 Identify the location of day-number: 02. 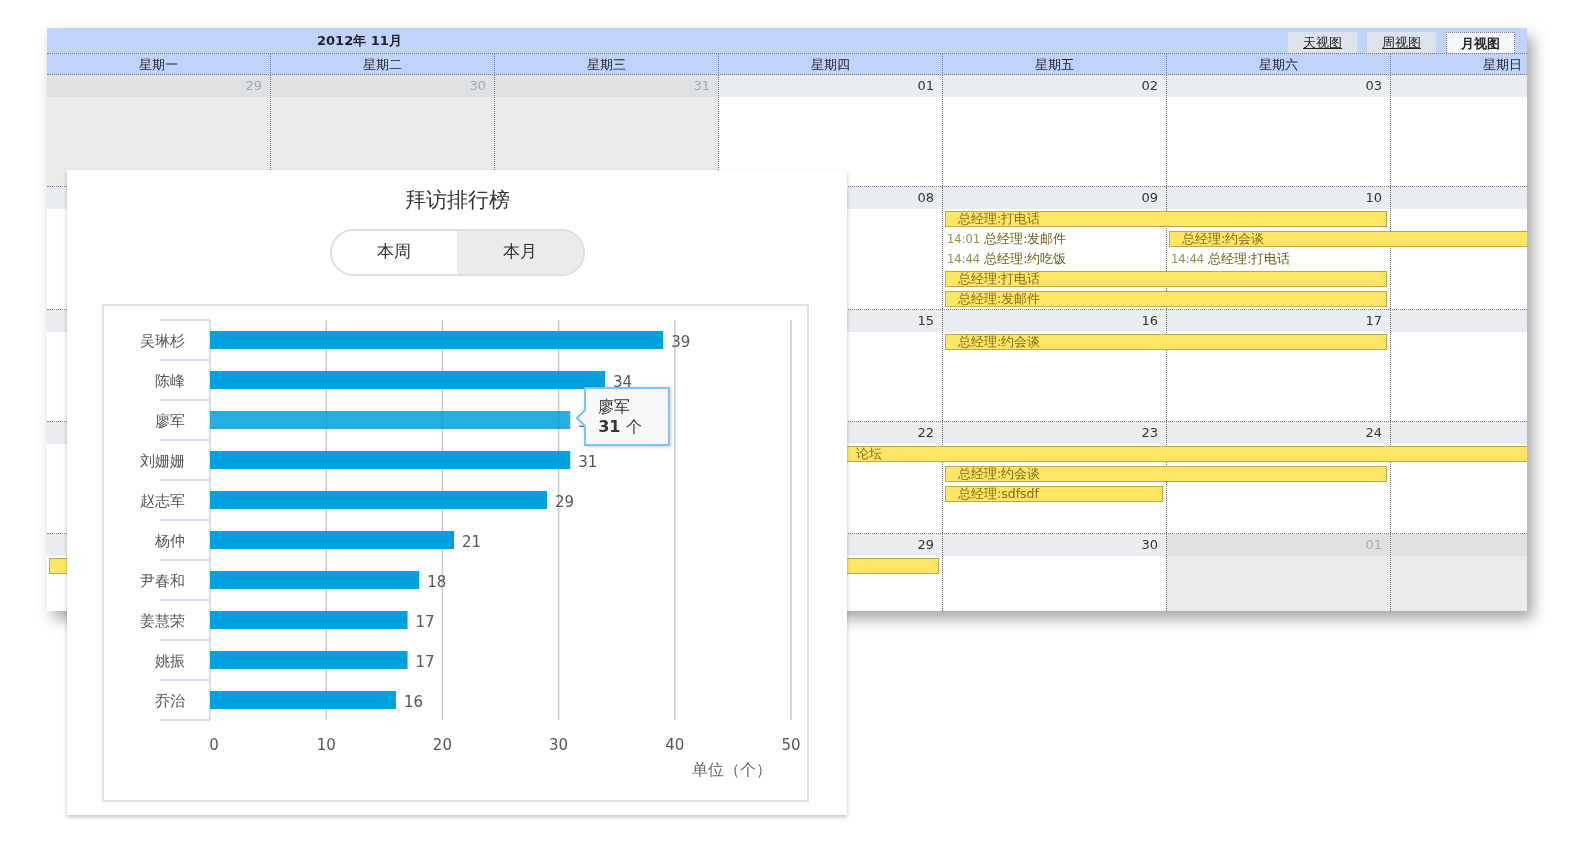
(1149, 85).